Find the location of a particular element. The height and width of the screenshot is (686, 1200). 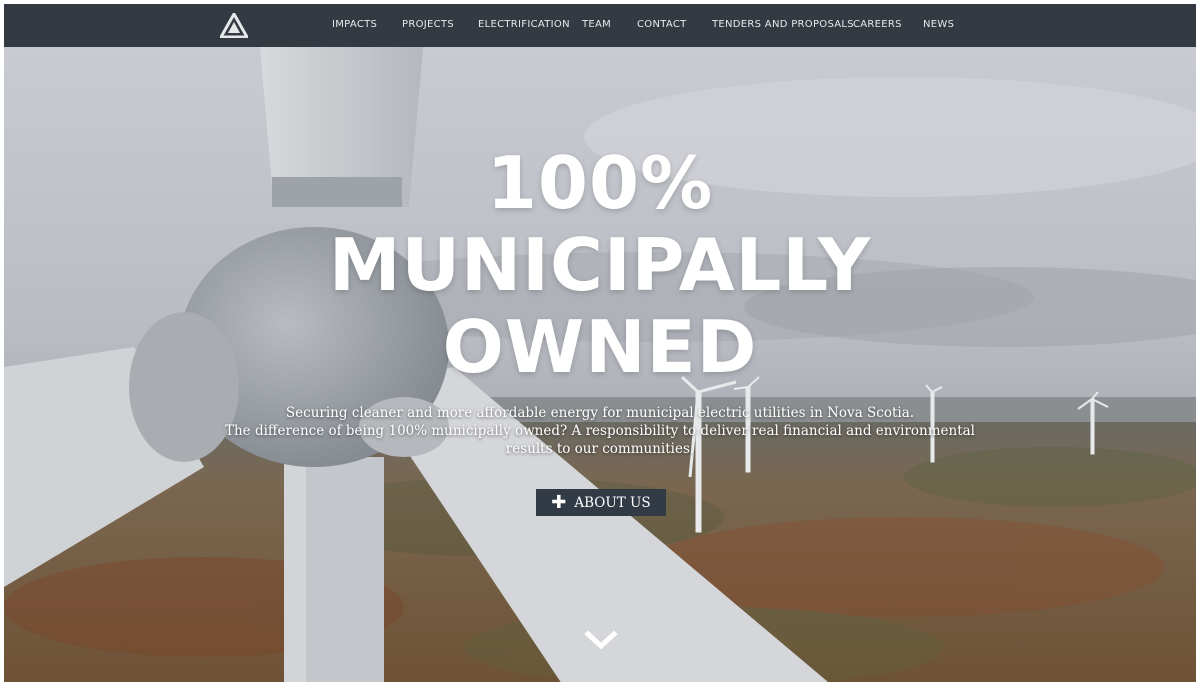

nav-item-careers: CAREERS is located at coordinates (877, 24).